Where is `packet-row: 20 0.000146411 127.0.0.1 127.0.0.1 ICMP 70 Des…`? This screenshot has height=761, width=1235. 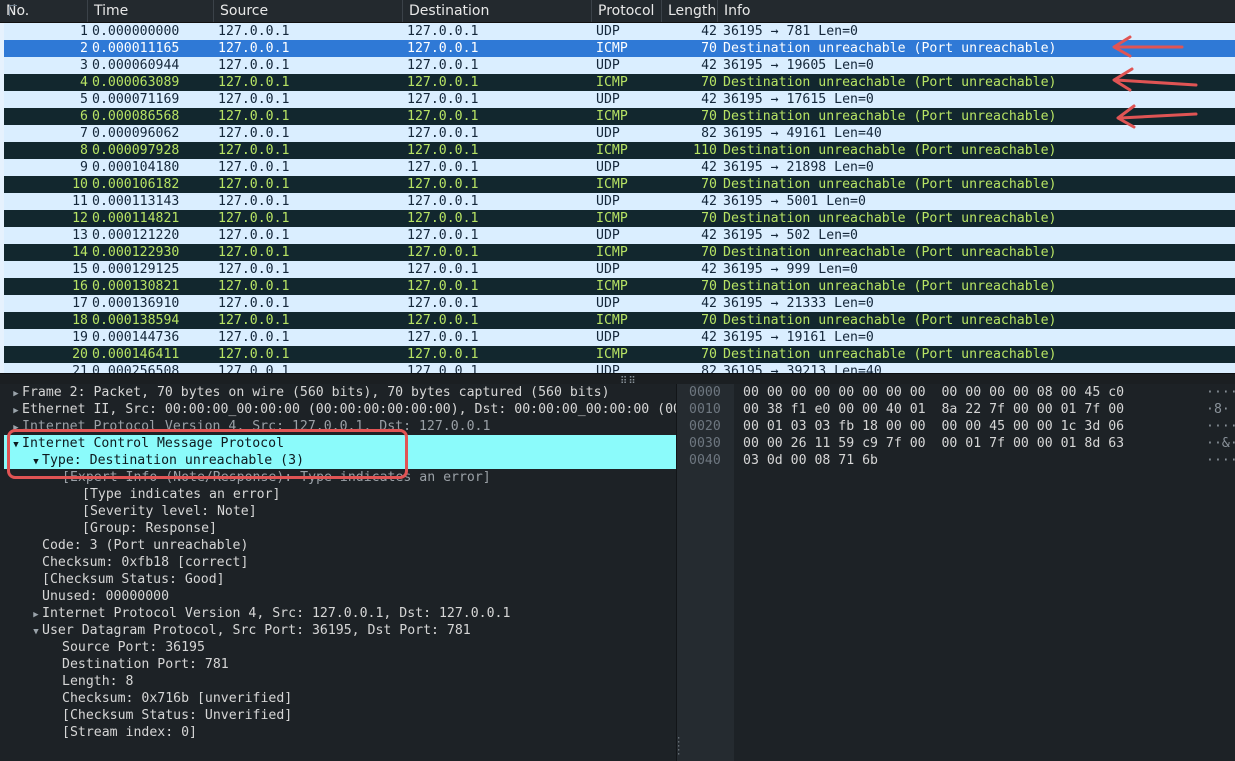
packet-row: 20 0.000146411 127.0.0.1 127.0.0.1 ICMP 70 Des… is located at coordinates (619, 354).